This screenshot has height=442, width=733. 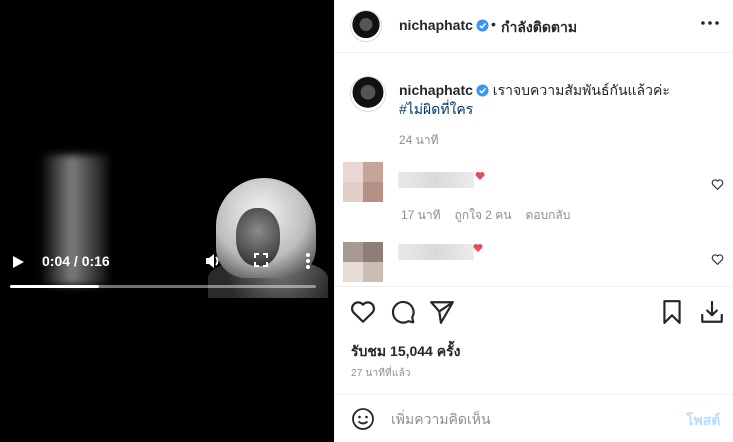 I want to click on caption-body: เราจบความสัมพันธ์กันแล้วค่ะ, so click(x=581, y=90).